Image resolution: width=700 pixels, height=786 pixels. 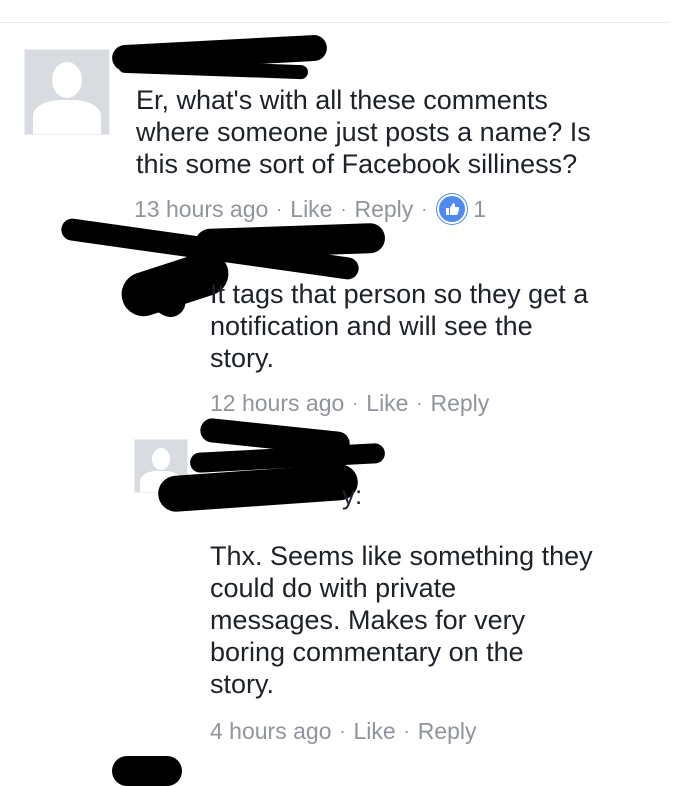 I want to click on comment-meta: 12 hours ago · Like · Reply, so click(x=349, y=403).